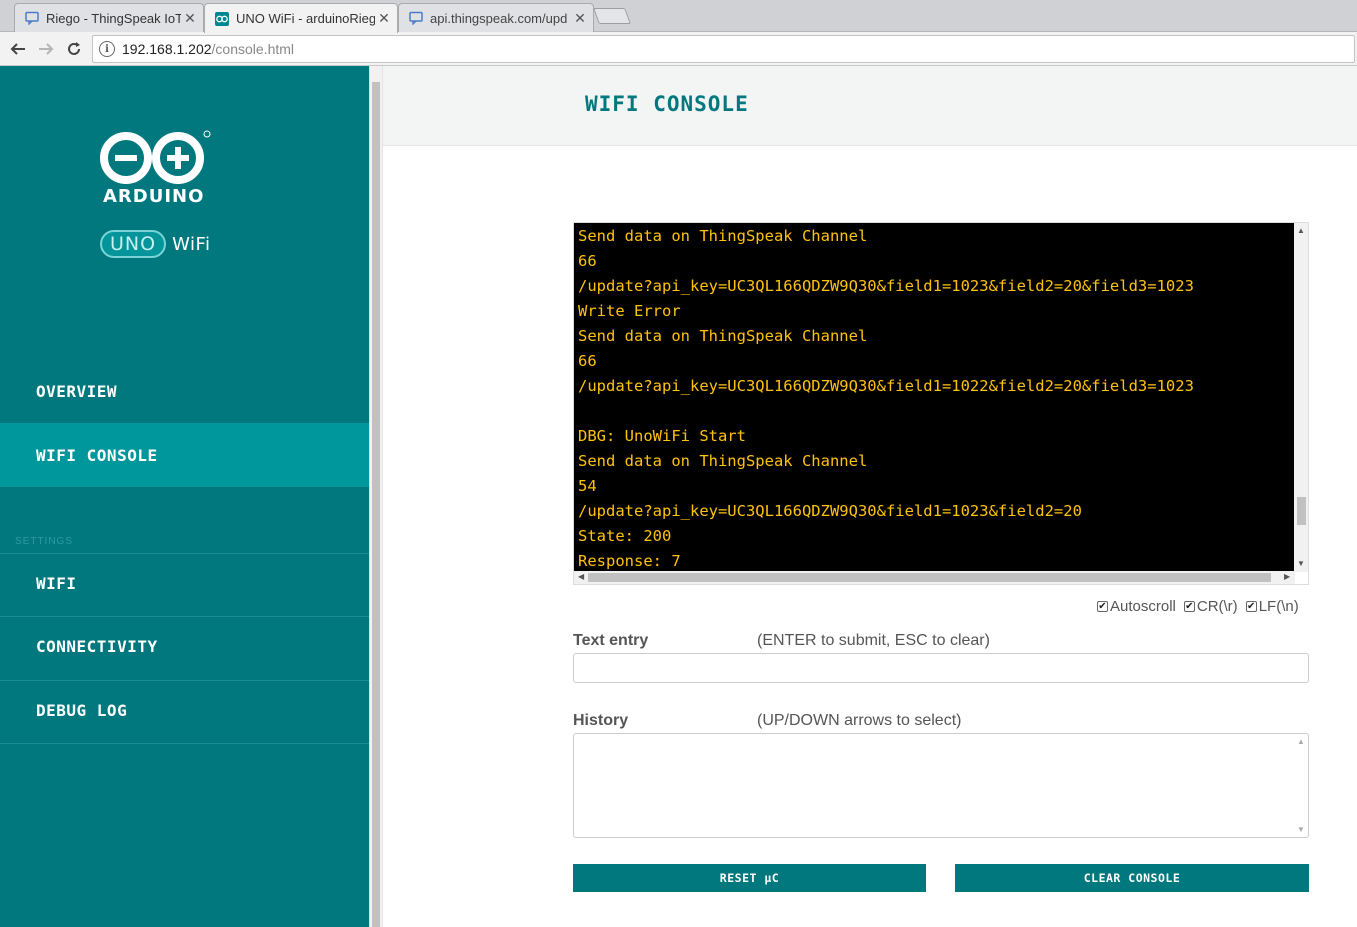 This screenshot has width=1357, height=927. I want to click on reset-button: RESET µC, so click(749, 878).